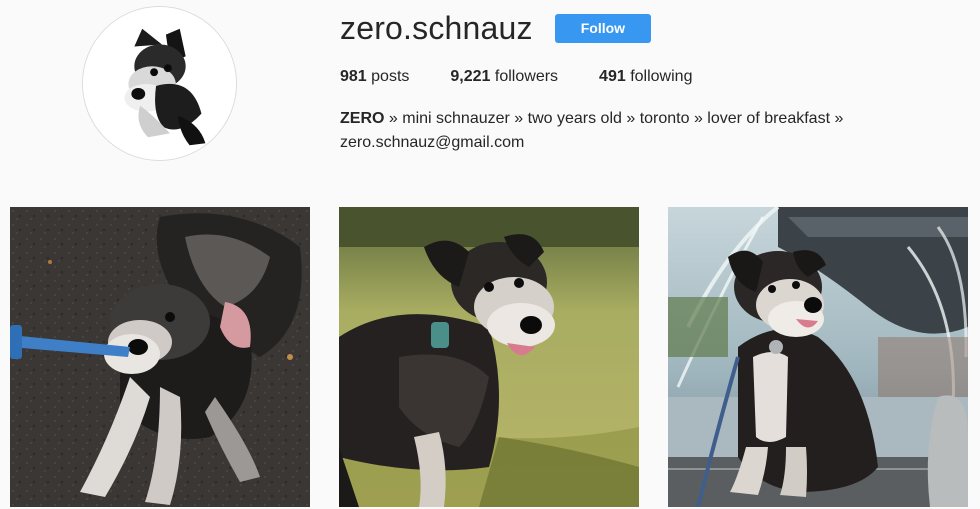 Image resolution: width=980 pixels, height=509 pixels. What do you see at coordinates (362, 118) in the screenshot?
I see `bio-name: ZERO` at bounding box center [362, 118].